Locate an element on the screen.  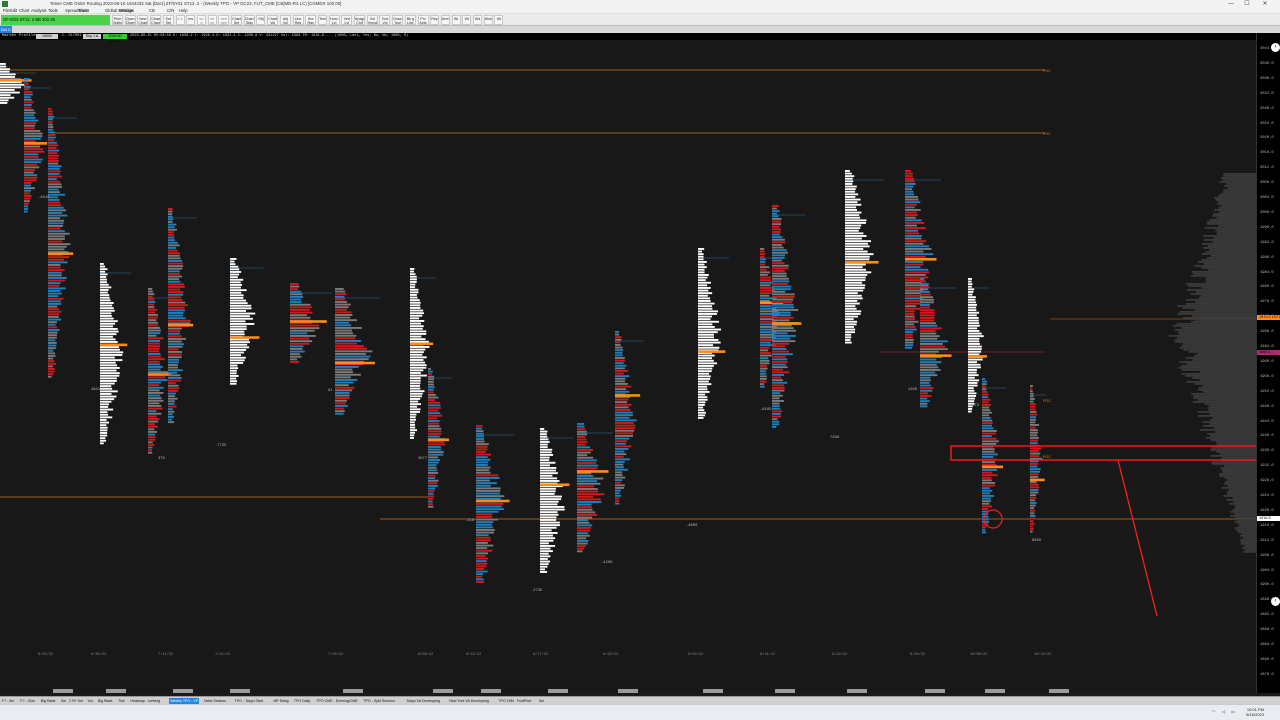
toolbar-button-3: Close Charts is located at coordinates (156, 20).